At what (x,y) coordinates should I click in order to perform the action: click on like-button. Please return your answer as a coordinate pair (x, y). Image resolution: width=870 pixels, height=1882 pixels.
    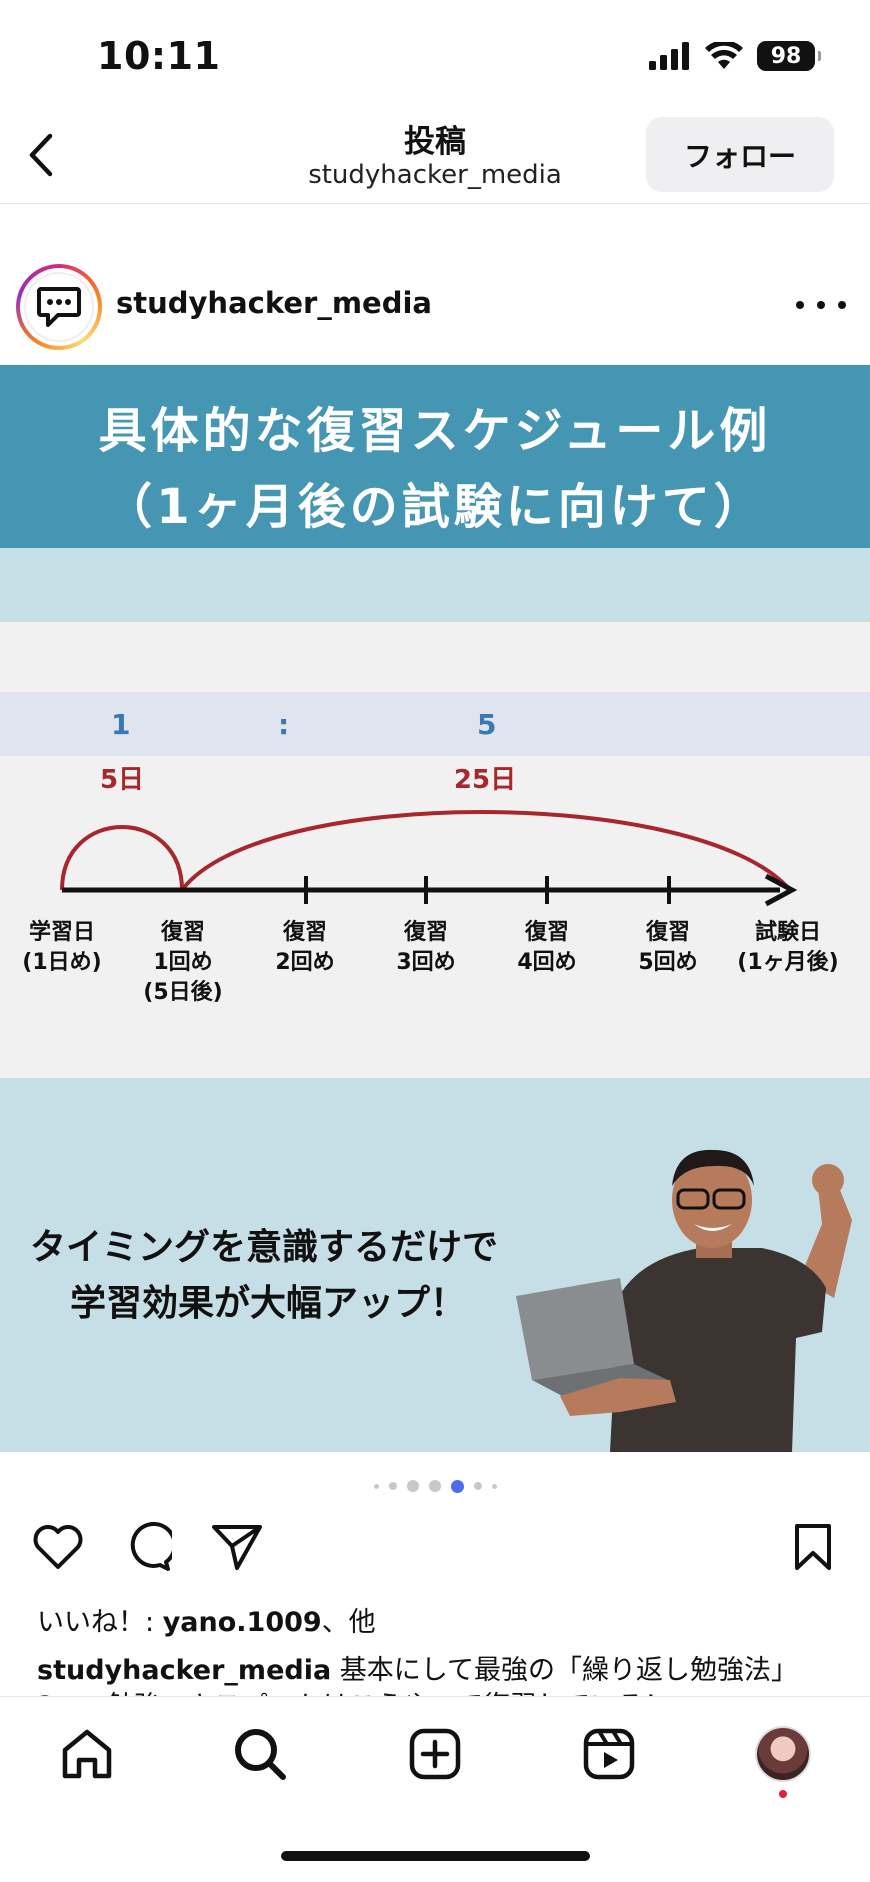
    Looking at the image, I should click on (58, 1547).